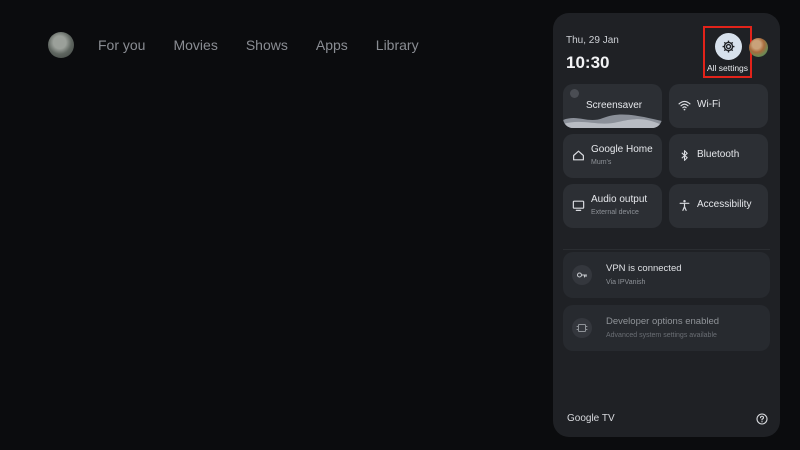 This screenshot has width=800, height=450. What do you see at coordinates (332, 45) in the screenshot?
I see `nav-item-apps: Apps` at bounding box center [332, 45].